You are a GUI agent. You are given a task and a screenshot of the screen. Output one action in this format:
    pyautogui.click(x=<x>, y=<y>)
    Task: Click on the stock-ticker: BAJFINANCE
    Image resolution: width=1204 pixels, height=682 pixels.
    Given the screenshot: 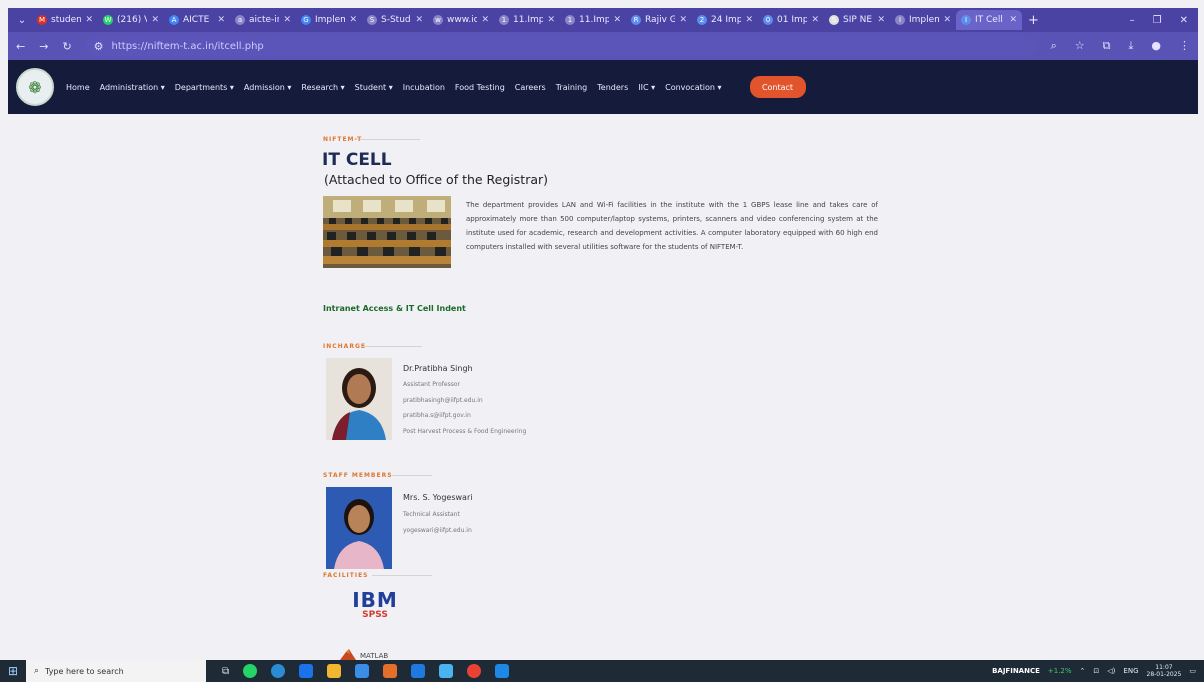 What is the action you would take?
    pyautogui.click(x=1016, y=671)
    